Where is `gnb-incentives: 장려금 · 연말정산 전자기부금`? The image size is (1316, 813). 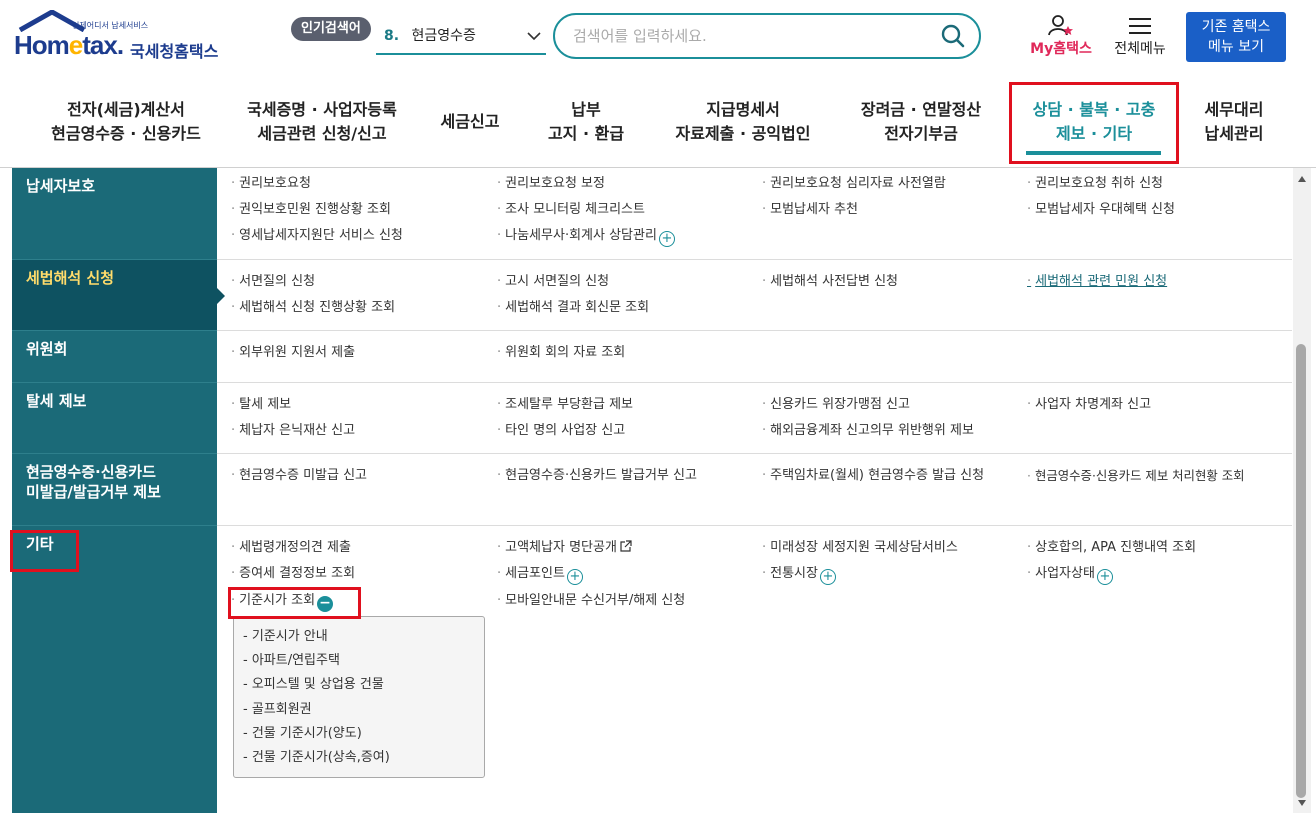
gnb-incentives: 장려금 · 연말정산 전자기부금 is located at coordinates (921, 122).